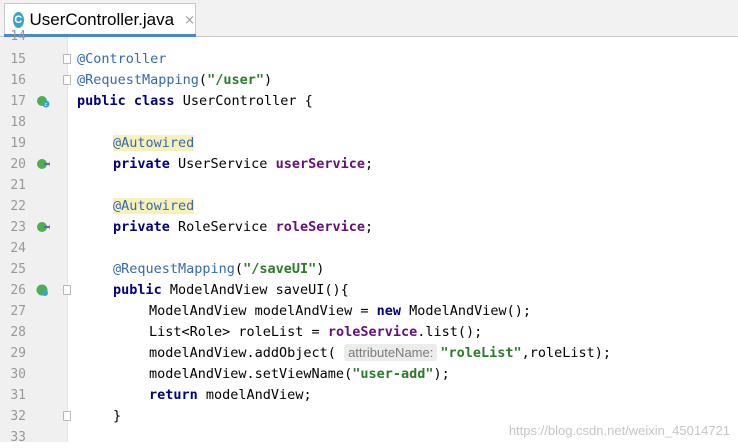 This screenshot has width=738, height=448. What do you see at coordinates (43, 101) in the screenshot?
I see `class-bean-icon: c` at bounding box center [43, 101].